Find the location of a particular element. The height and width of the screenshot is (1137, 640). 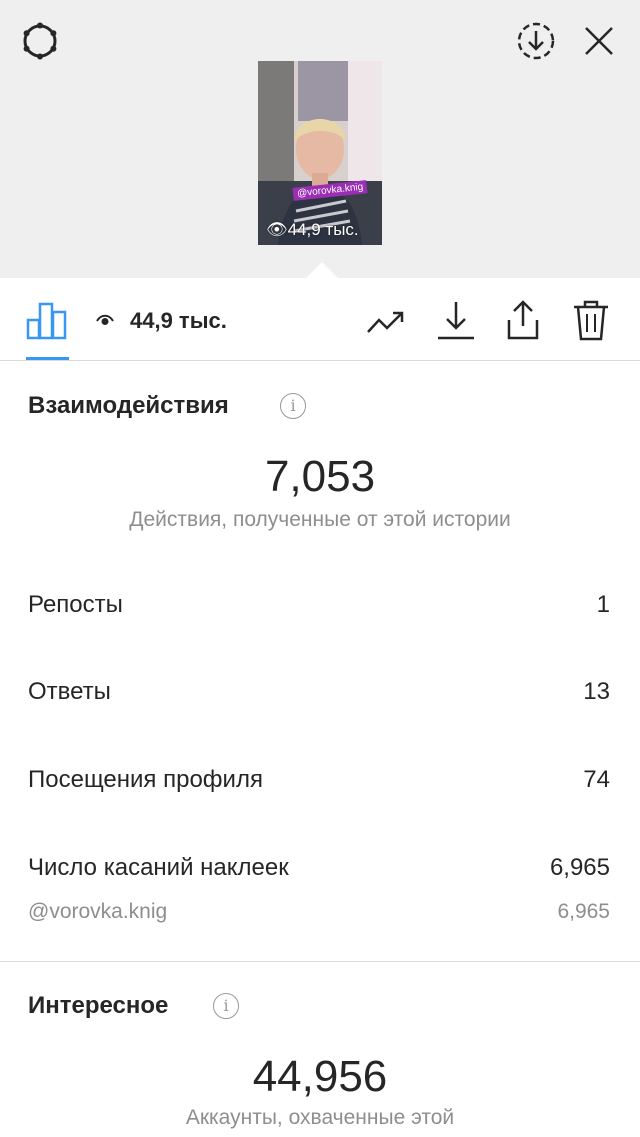

download-circle-icon is located at coordinates (536, 41).